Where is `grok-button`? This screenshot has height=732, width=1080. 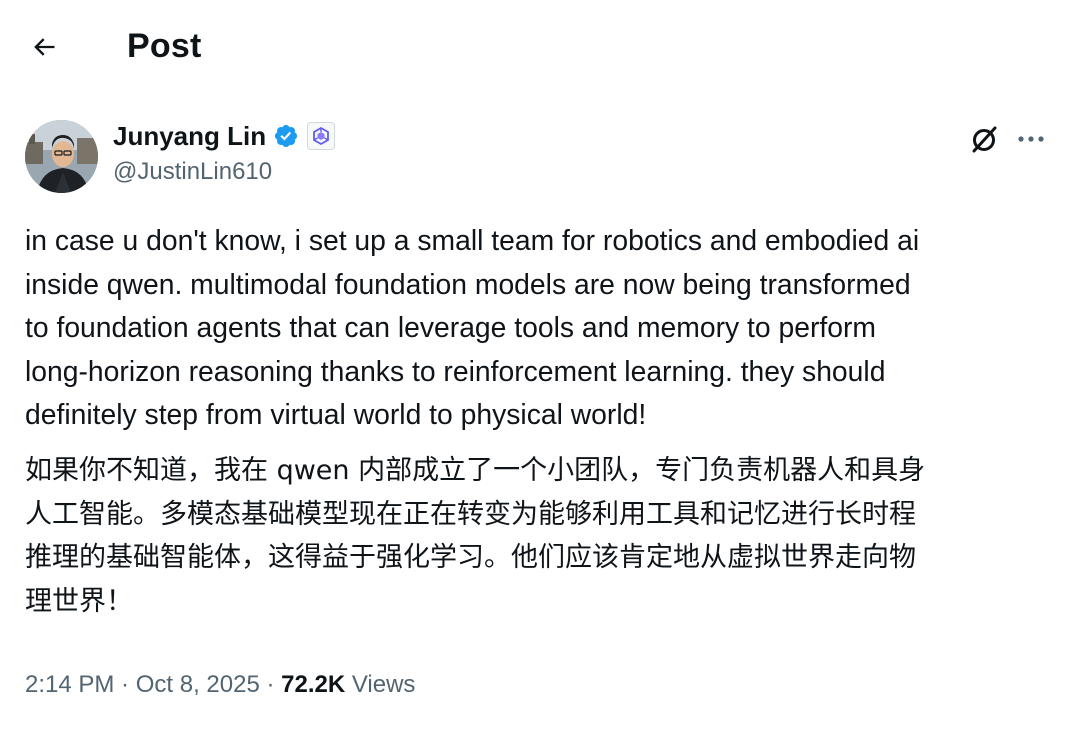 grok-button is located at coordinates (985, 139).